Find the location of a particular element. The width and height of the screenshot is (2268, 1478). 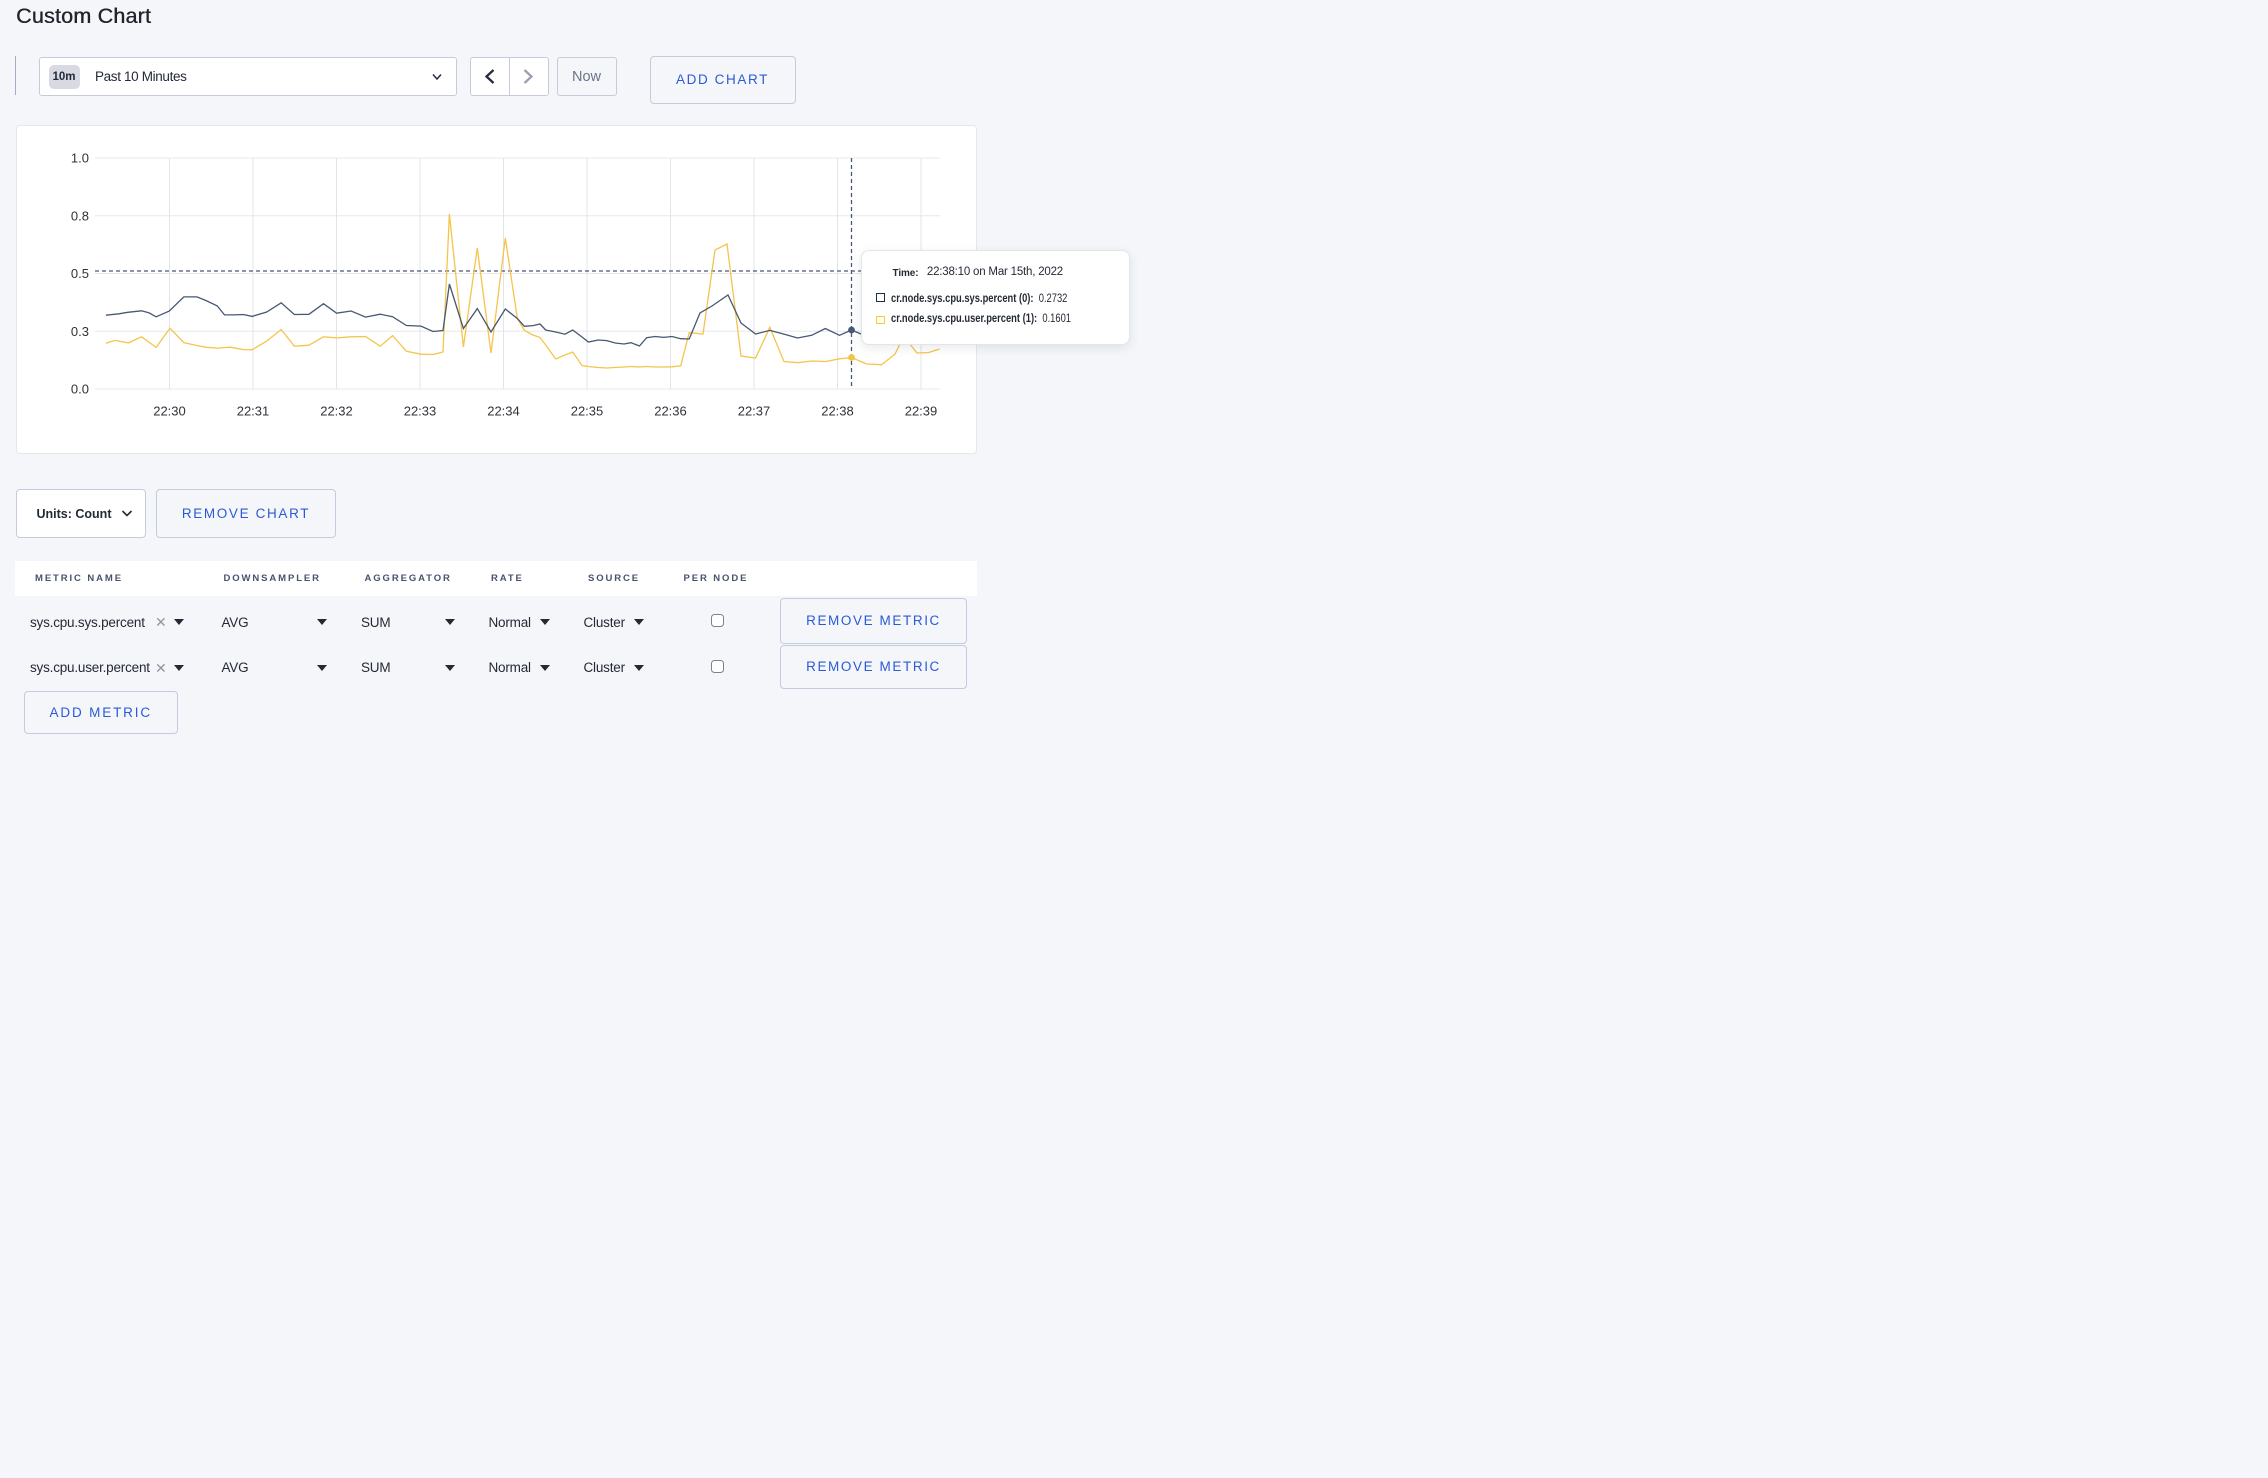

svg-text: 0.5 is located at coordinates (80, 273).